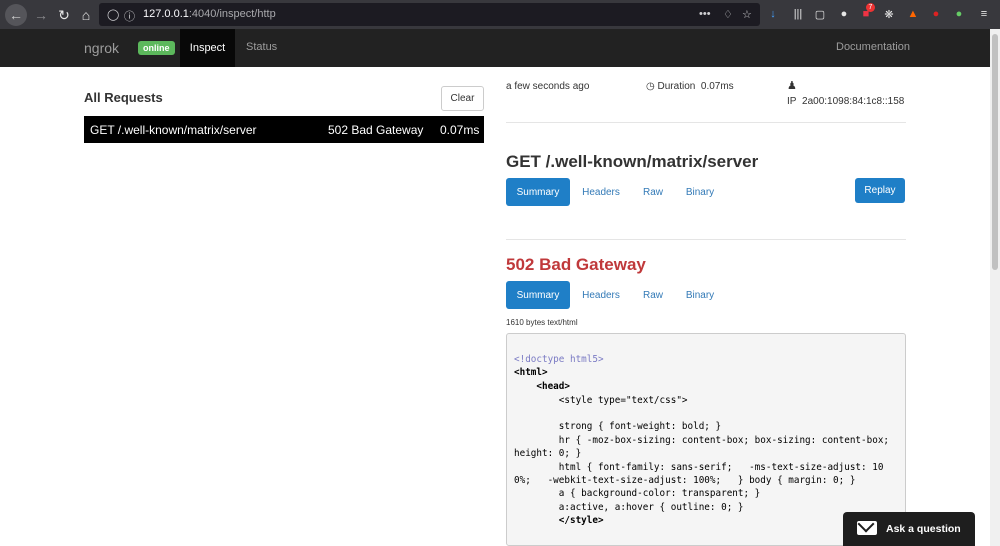 Image resolution: width=1000 pixels, height=546 pixels. What do you see at coordinates (728, 14) in the screenshot?
I see `pocket-icon: ♢` at bounding box center [728, 14].